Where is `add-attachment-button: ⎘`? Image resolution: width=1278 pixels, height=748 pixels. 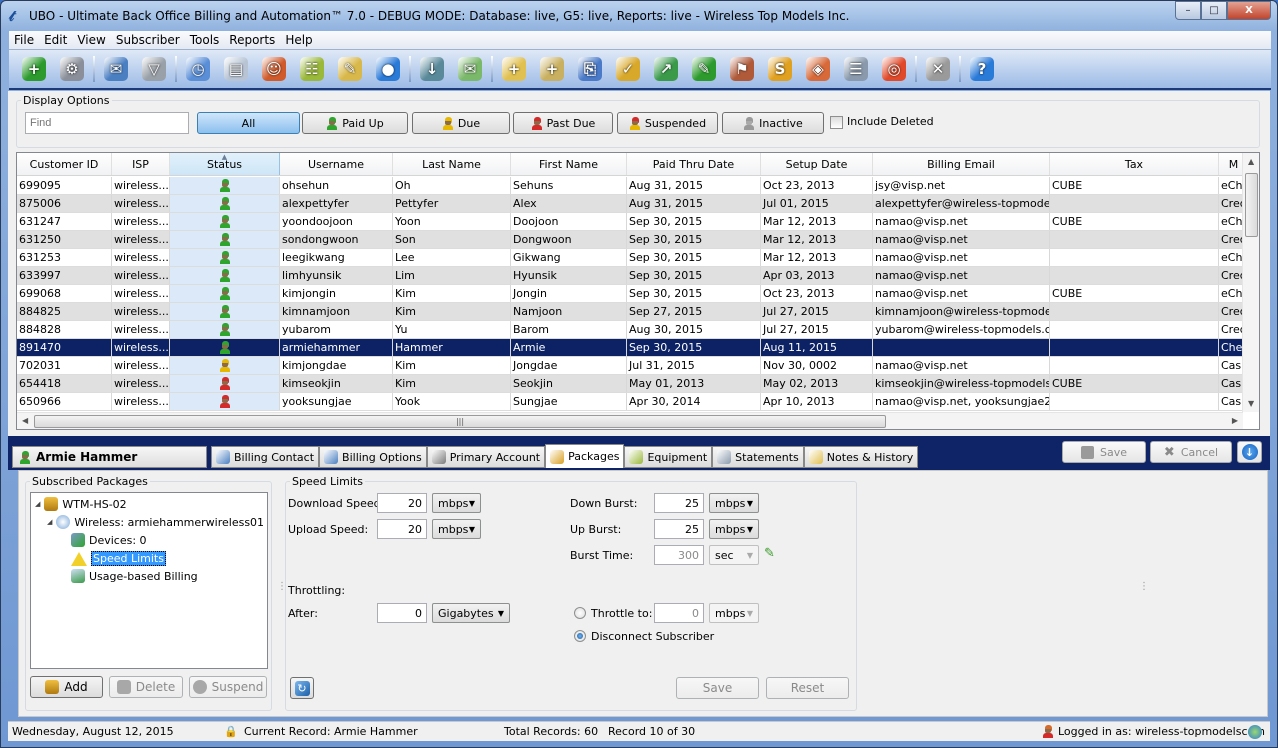 add-attachment-button: ⎘ is located at coordinates (590, 69).